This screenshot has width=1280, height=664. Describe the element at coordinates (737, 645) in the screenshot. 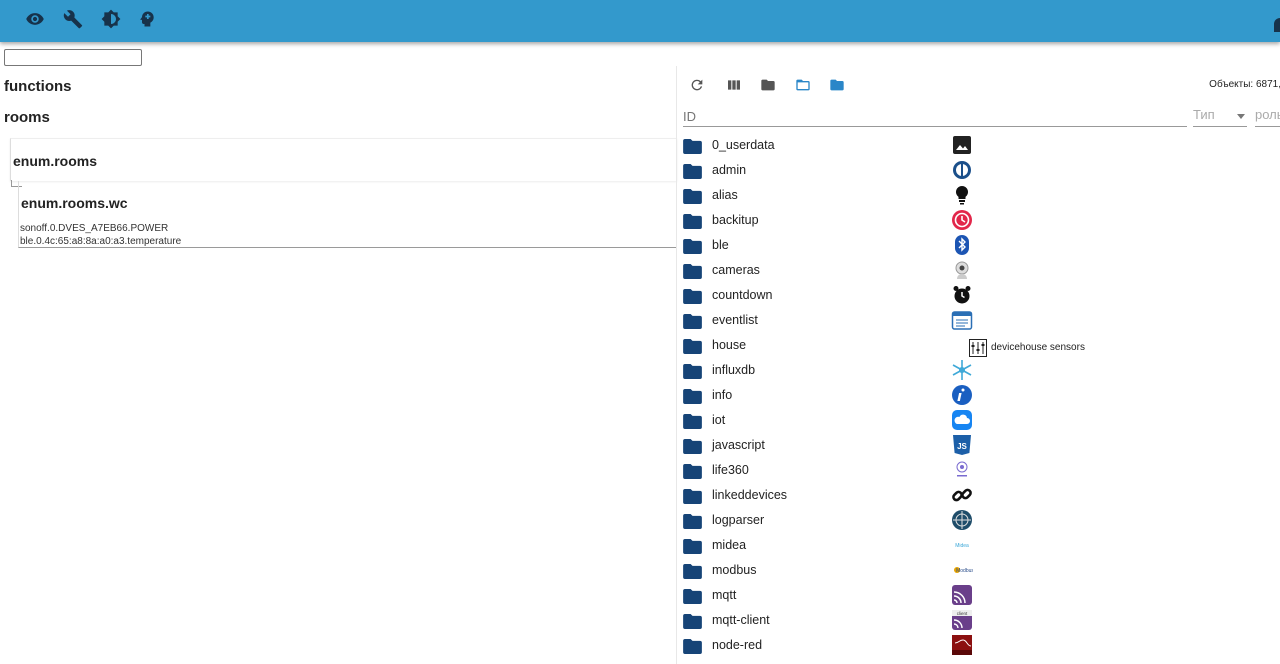

I see `object-name: node-red` at that location.